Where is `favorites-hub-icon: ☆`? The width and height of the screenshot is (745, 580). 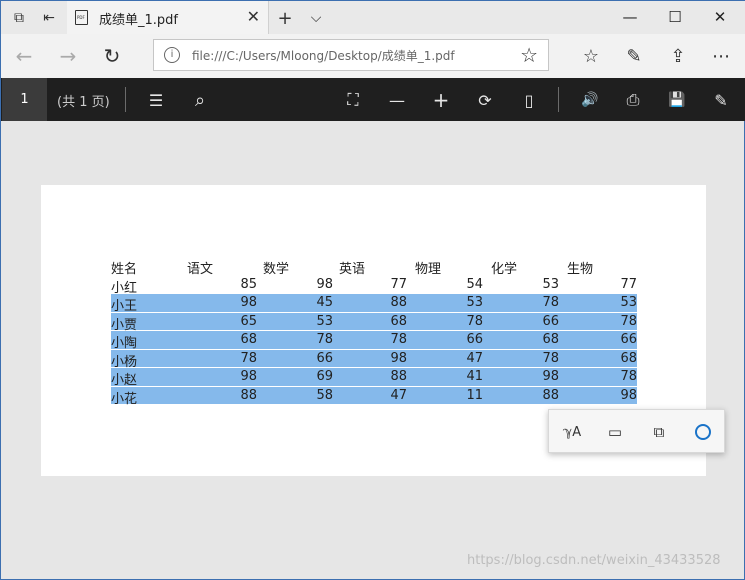
favorites-hub-icon: ☆ is located at coordinates (591, 56).